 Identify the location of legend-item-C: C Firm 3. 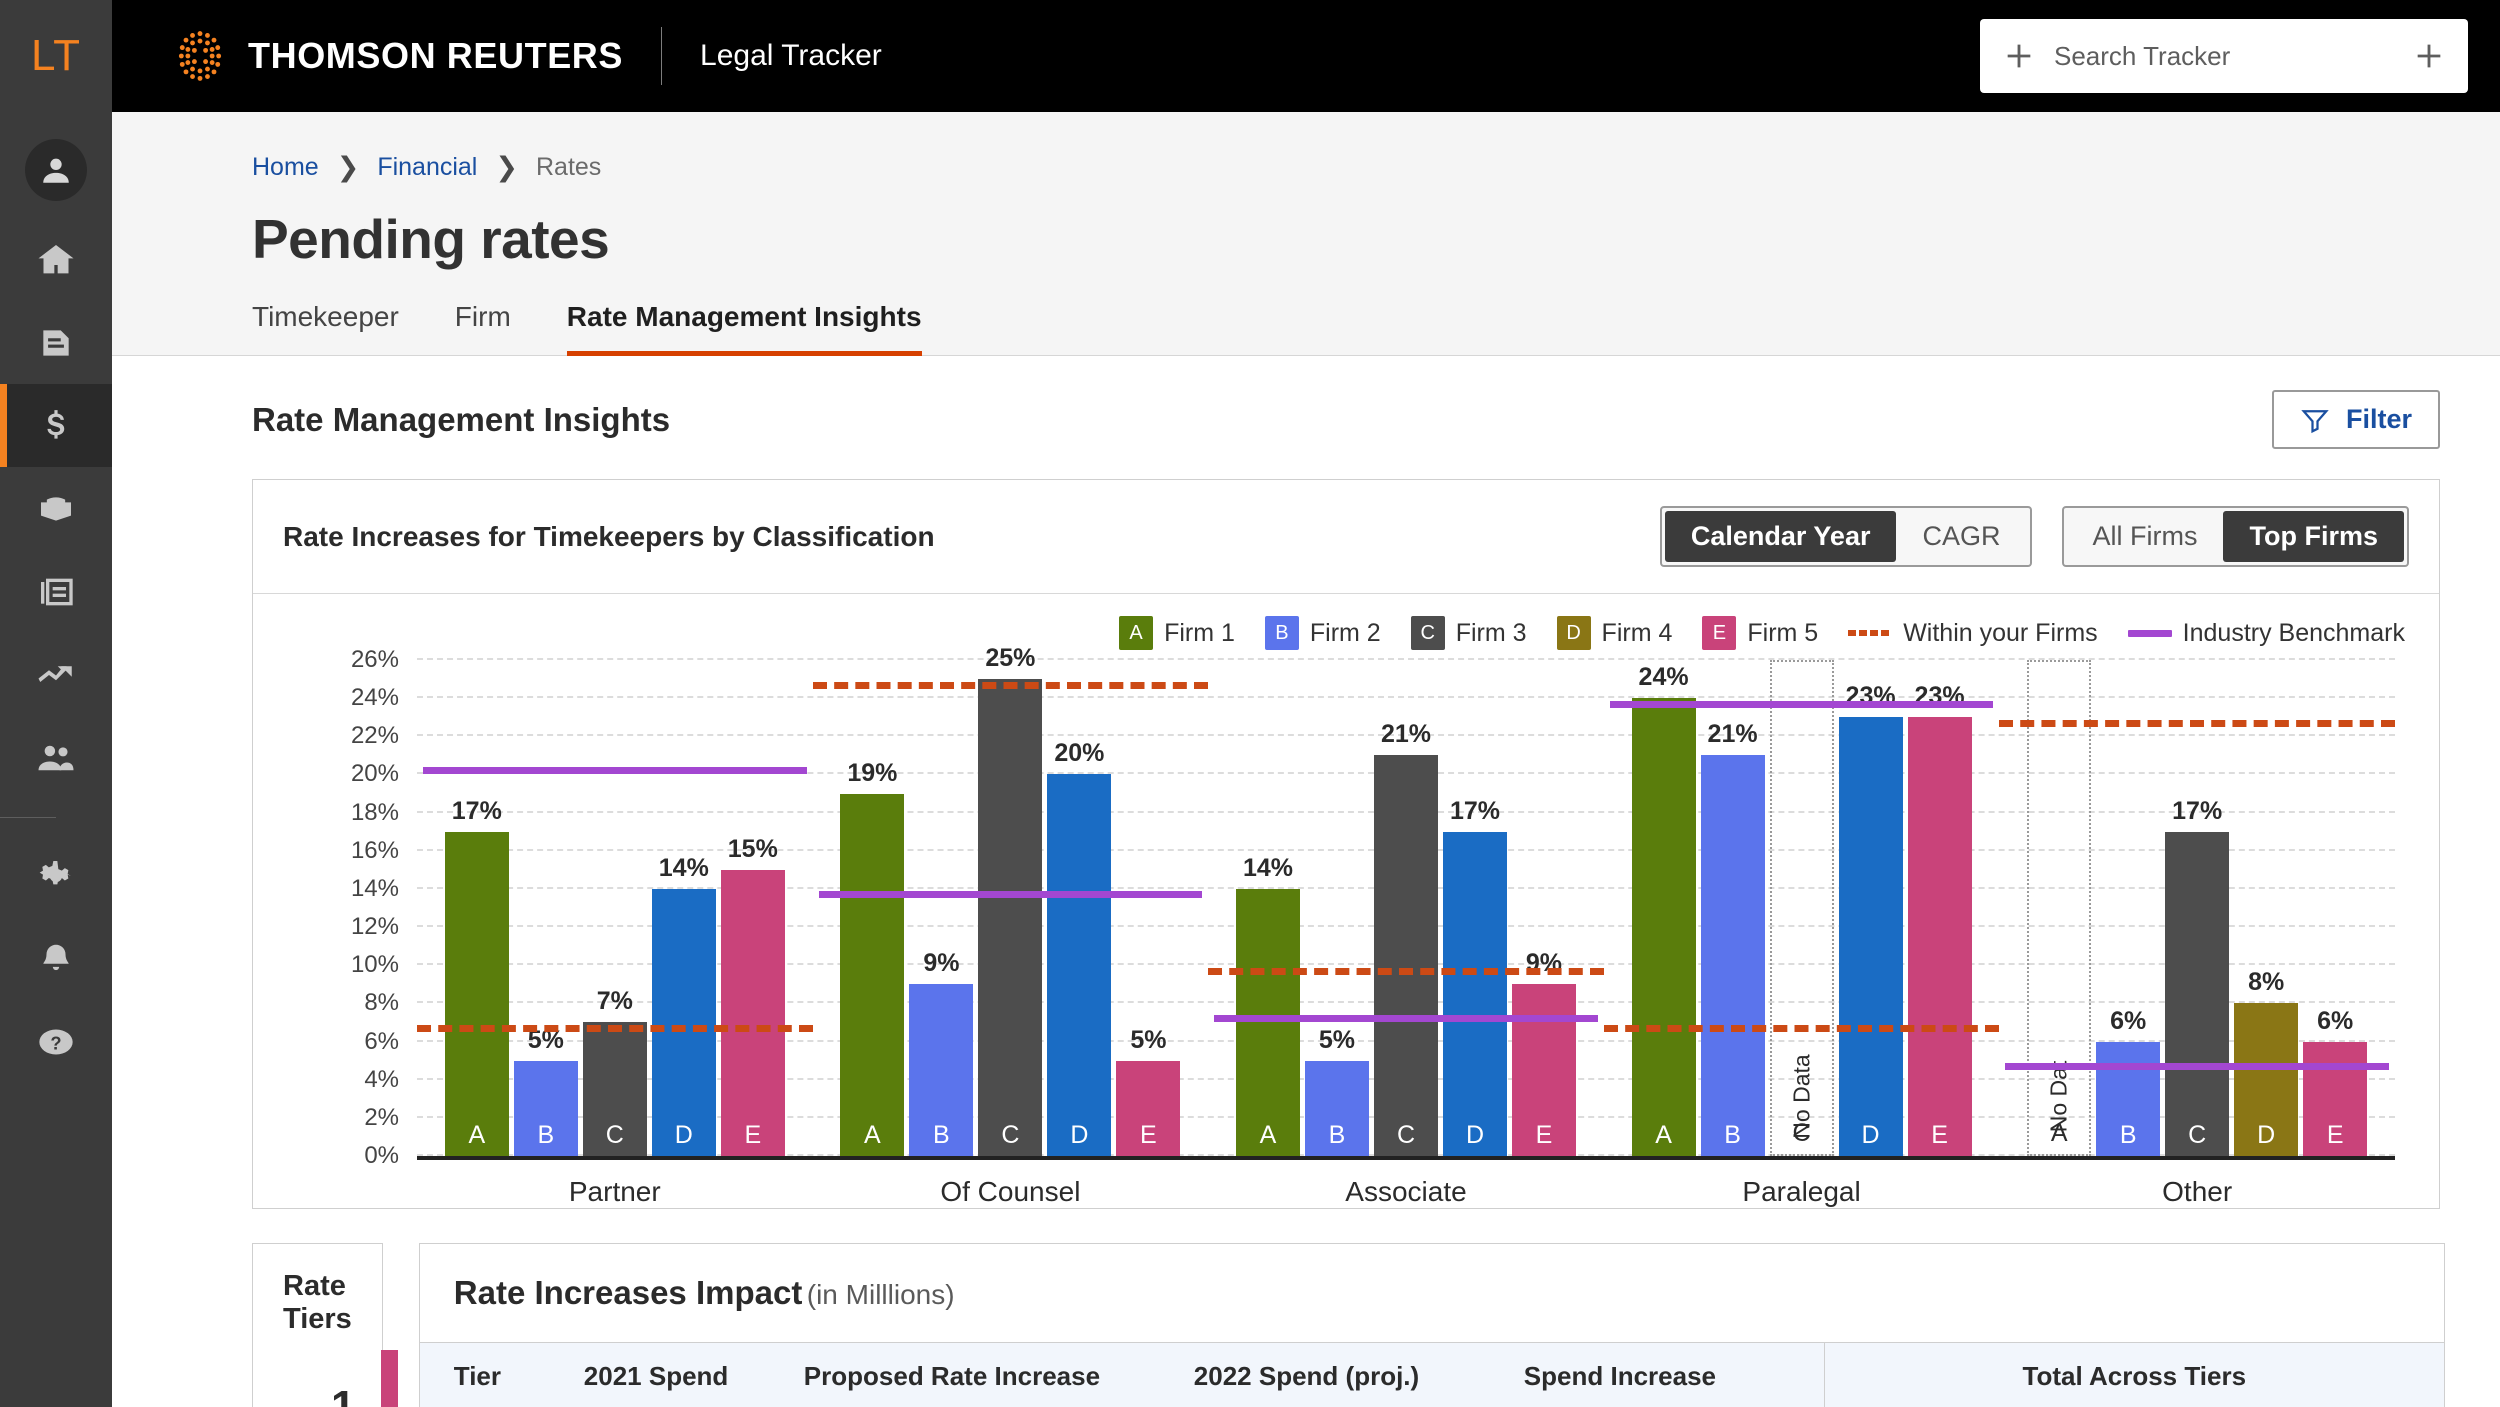
(1468, 633).